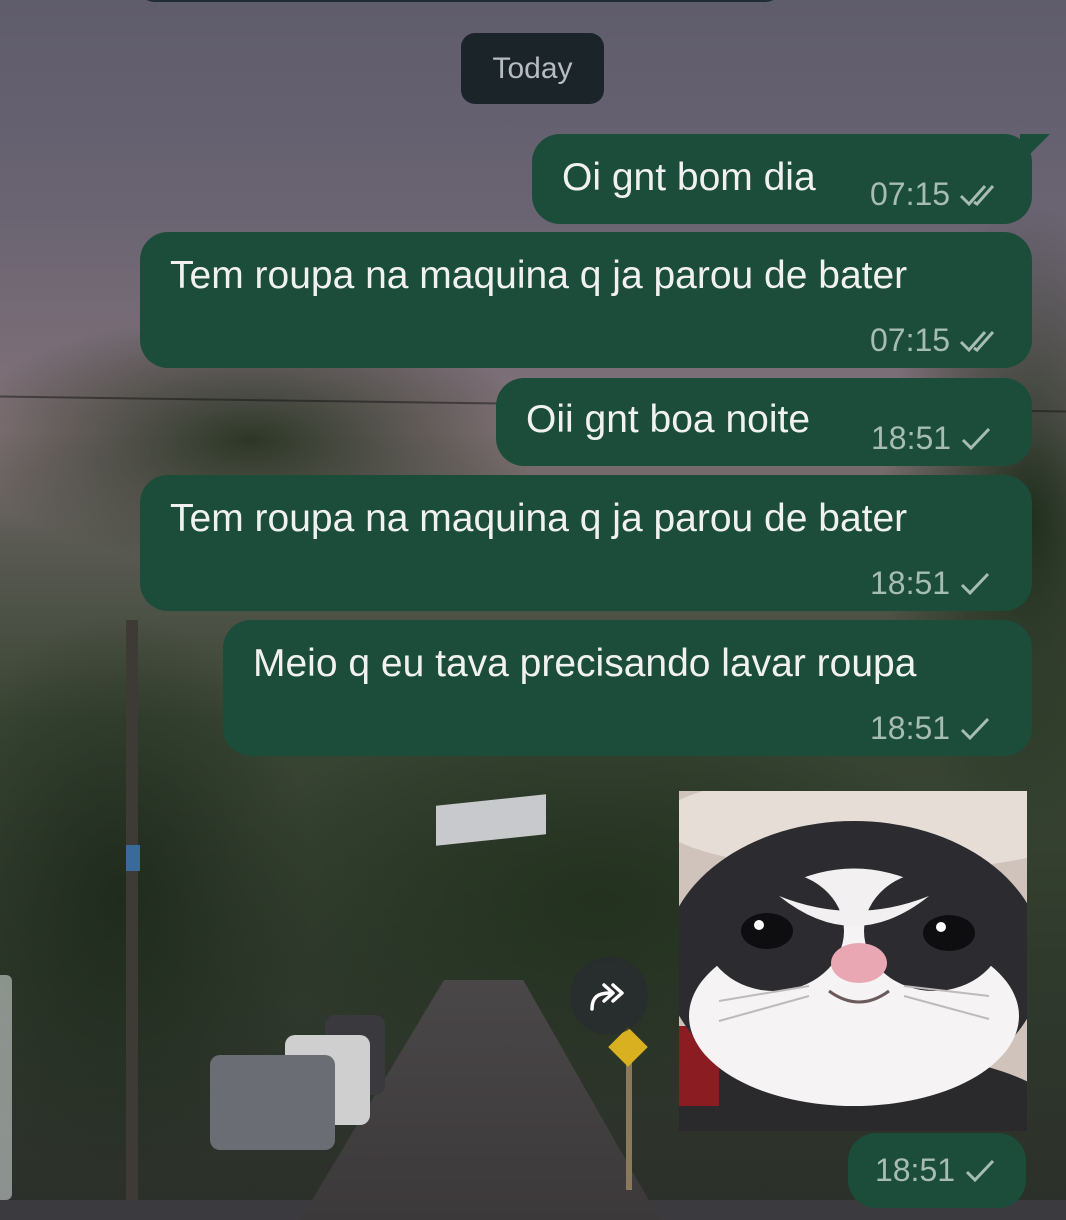 Image resolution: width=1066 pixels, height=1220 pixels. I want to click on forward-icon, so click(607, 997).